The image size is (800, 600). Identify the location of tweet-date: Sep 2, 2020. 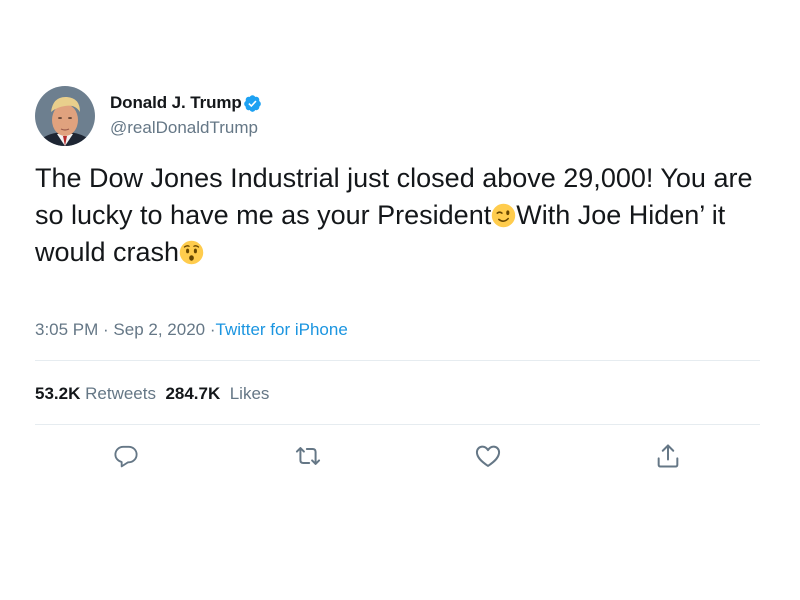
(159, 329).